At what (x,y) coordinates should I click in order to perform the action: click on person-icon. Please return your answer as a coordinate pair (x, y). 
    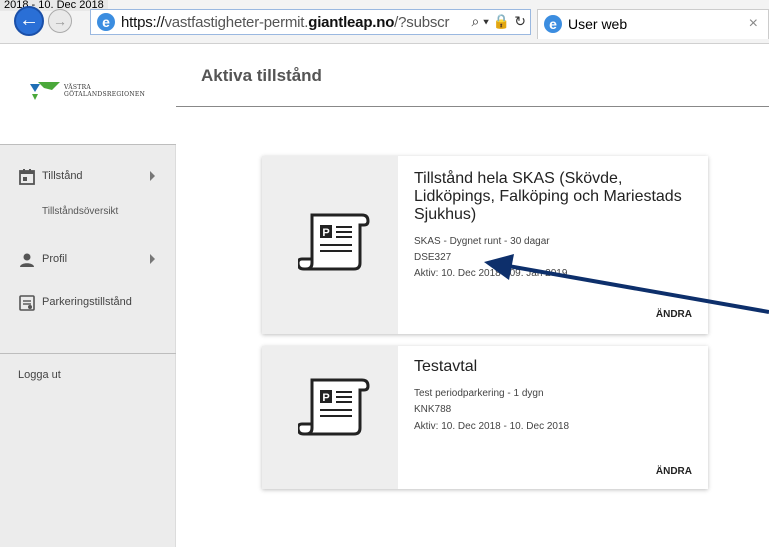
    Looking at the image, I should click on (27, 260).